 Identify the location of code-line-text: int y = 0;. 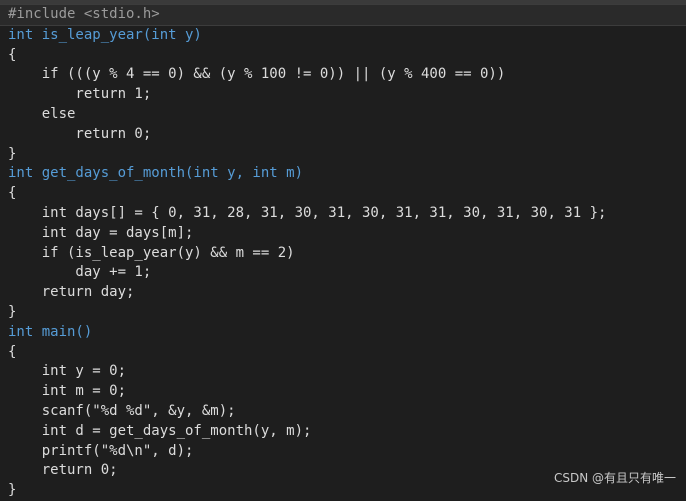
(67, 371).